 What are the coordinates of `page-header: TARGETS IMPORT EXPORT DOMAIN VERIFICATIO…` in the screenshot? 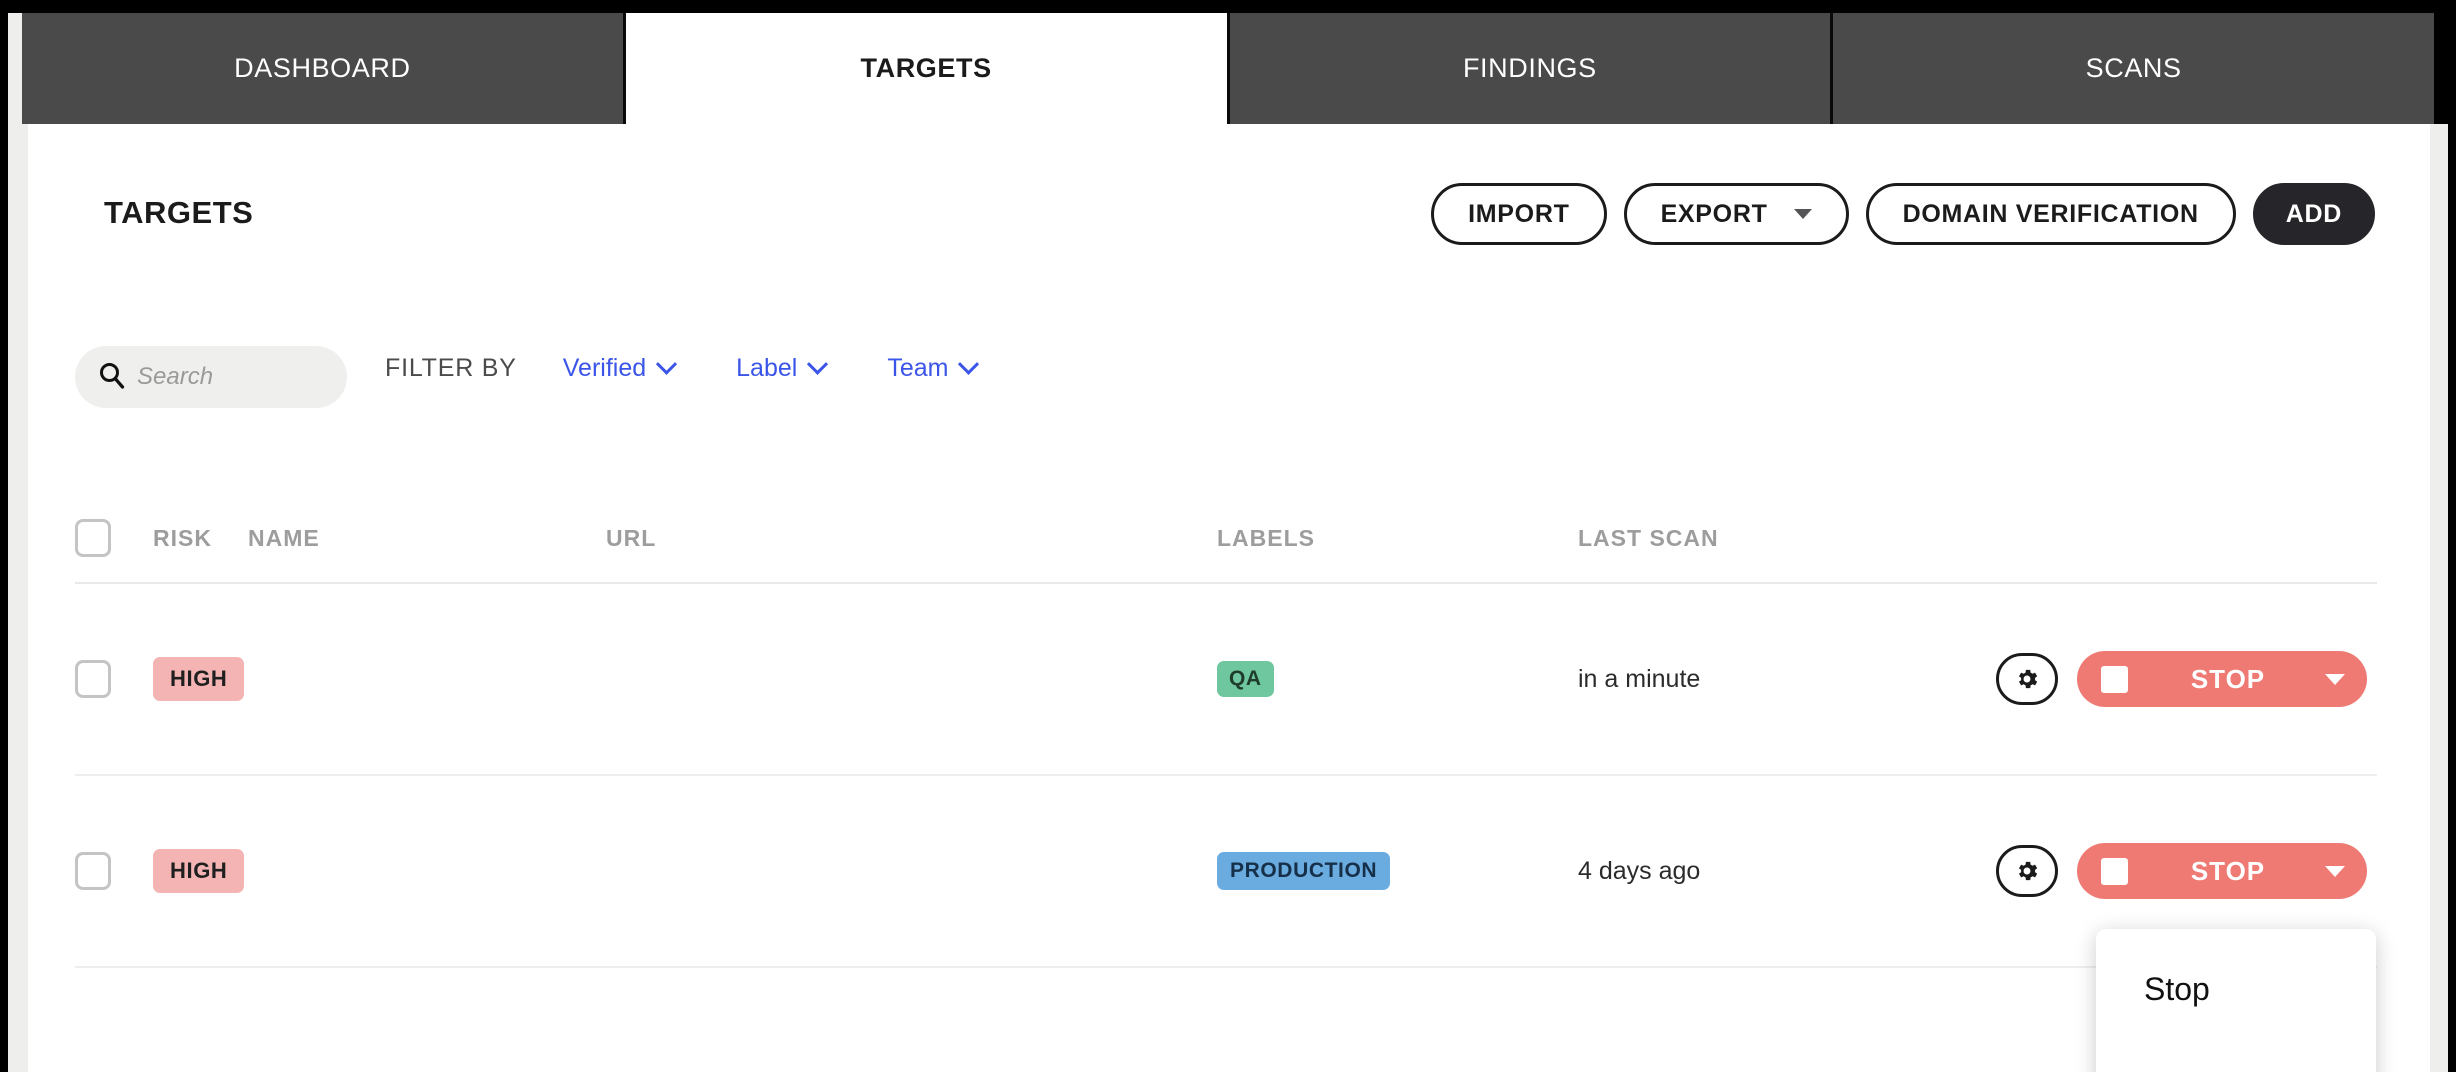 It's located at (1225, 214).